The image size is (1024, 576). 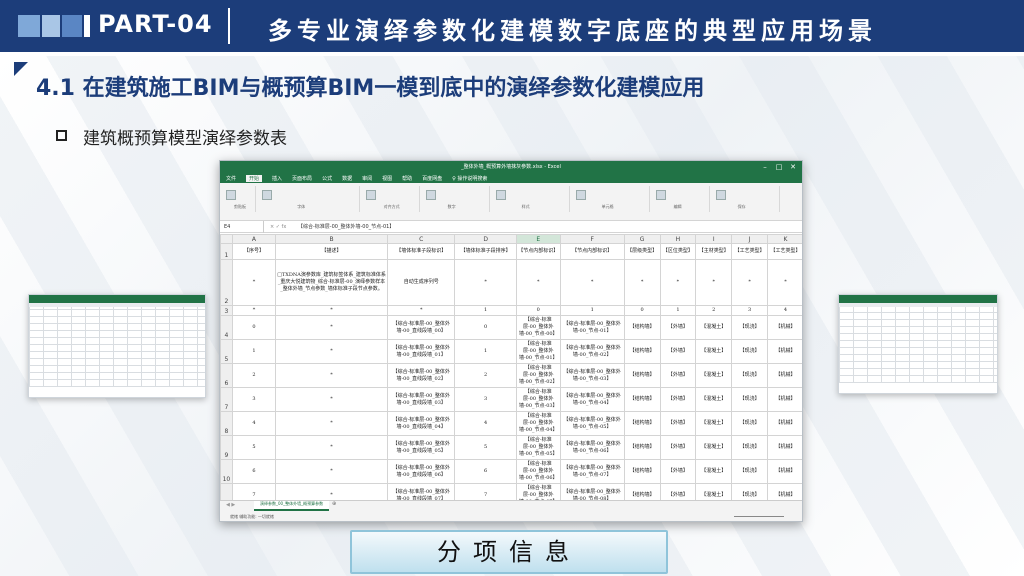 I want to click on close-icon: ✕, so click(x=793, y=167).